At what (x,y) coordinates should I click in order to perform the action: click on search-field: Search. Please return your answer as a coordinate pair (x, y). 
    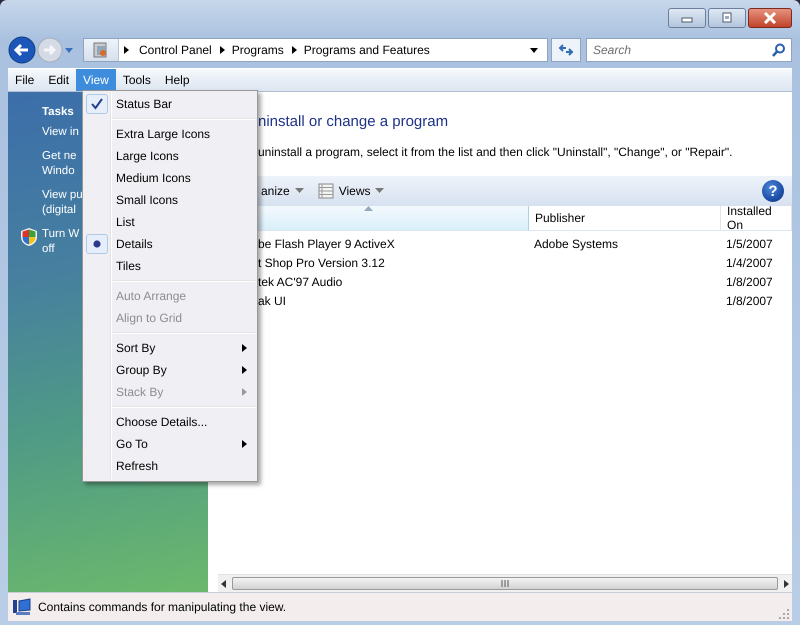
    Looking at the image, I should click on (689, 50).